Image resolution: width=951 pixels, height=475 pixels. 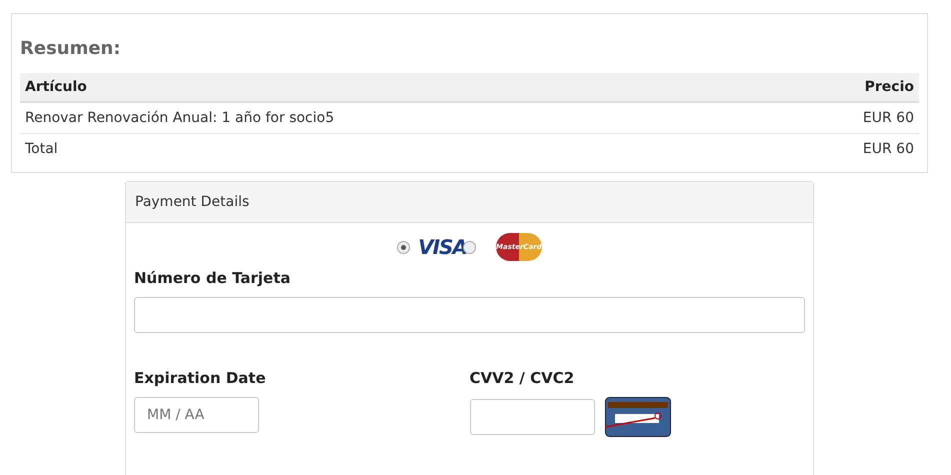 What do you see at coordinates (889, 87) in the screenshot?
I see `column-header: Precio` at bounding box center [889, 87].